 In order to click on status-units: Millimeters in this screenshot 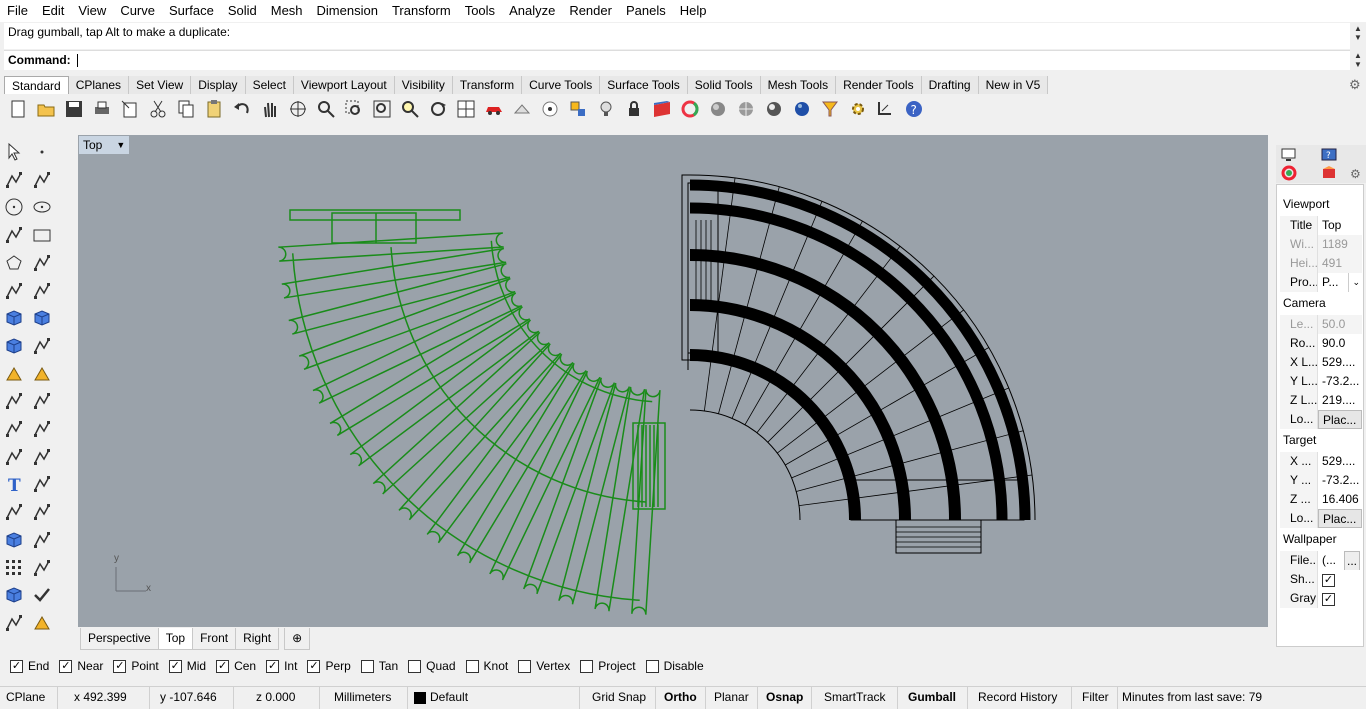, I will do `click(368, 698)`.